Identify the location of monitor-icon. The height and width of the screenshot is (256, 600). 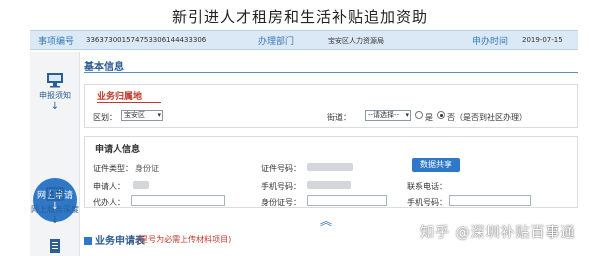
(55, 80).